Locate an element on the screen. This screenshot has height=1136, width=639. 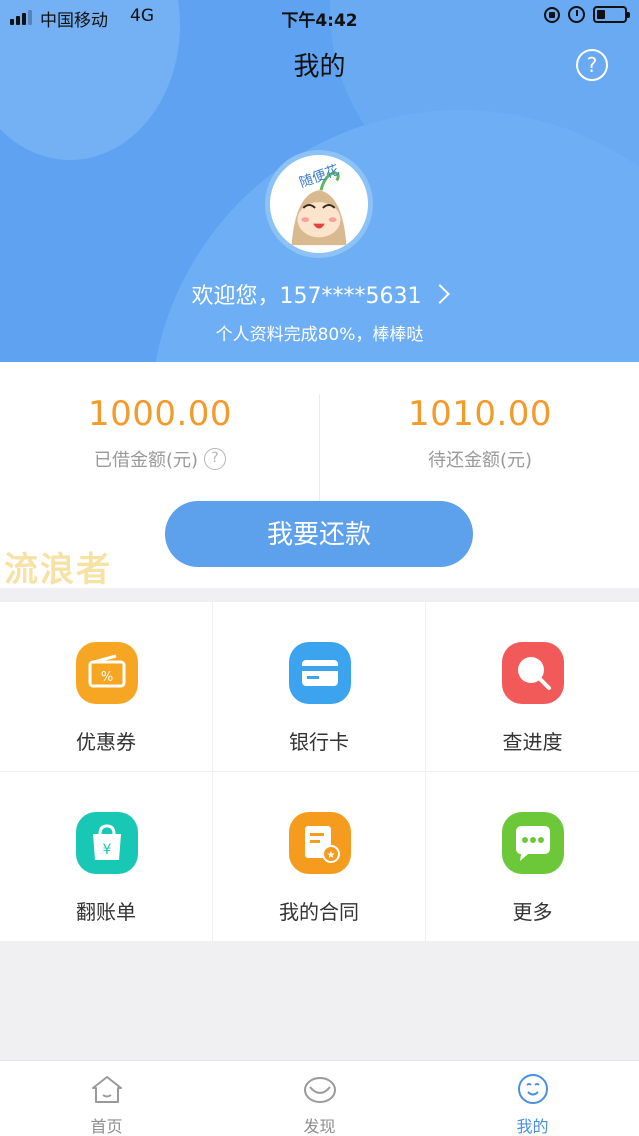
coupon-icon: % is located at coordinates (107, 673).